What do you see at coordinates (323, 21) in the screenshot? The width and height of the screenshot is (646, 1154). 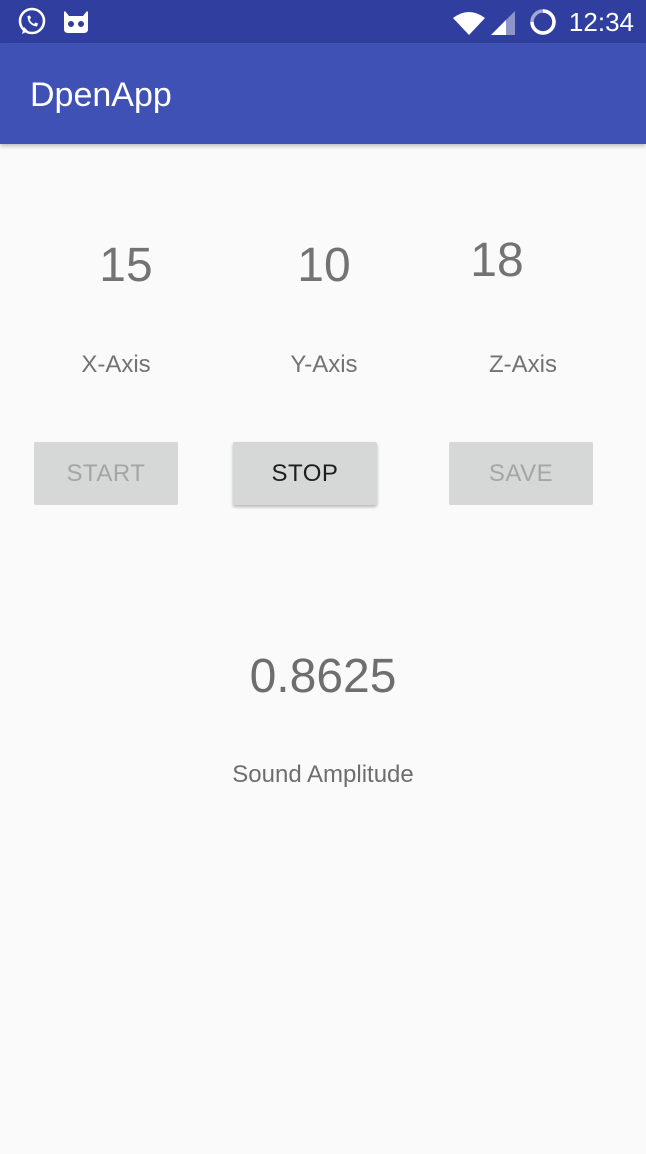 I see `status-bar: 12:34` at bounding box center [323, 21].